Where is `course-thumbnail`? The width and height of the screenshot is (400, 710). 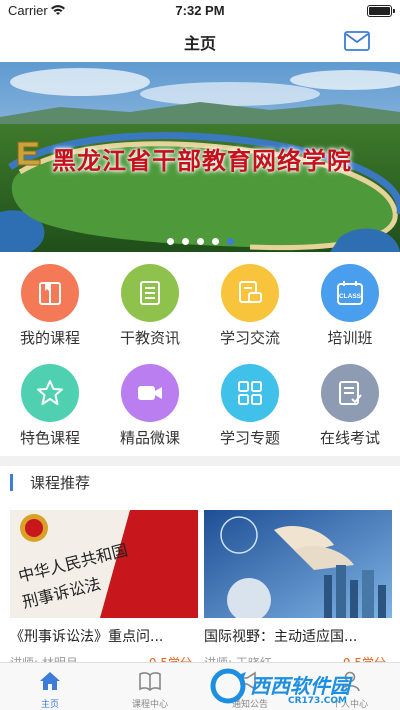
course-thumbnail is located at coordinates (298, 564).